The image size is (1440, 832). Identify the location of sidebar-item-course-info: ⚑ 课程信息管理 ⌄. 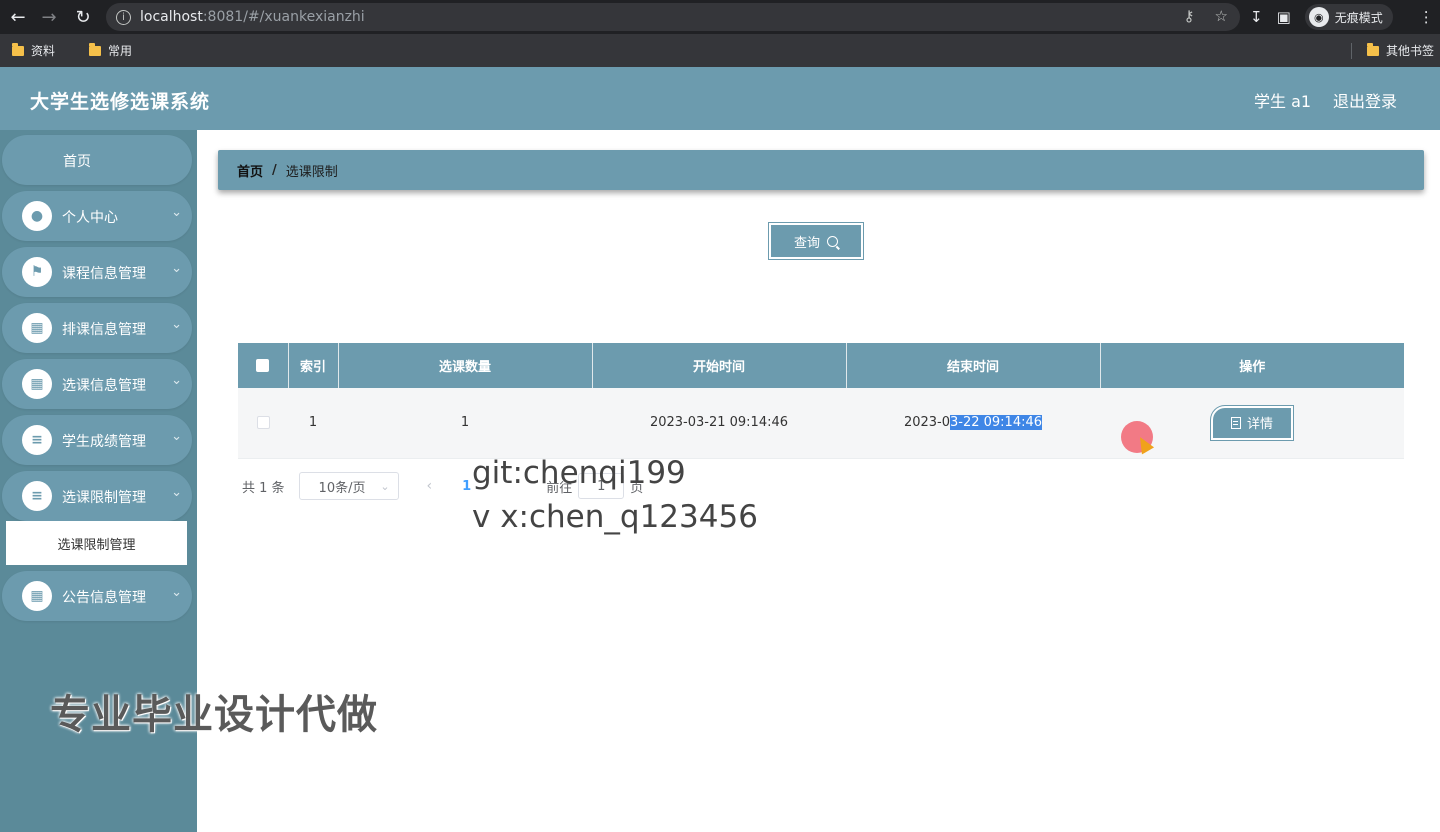
(97, 272).